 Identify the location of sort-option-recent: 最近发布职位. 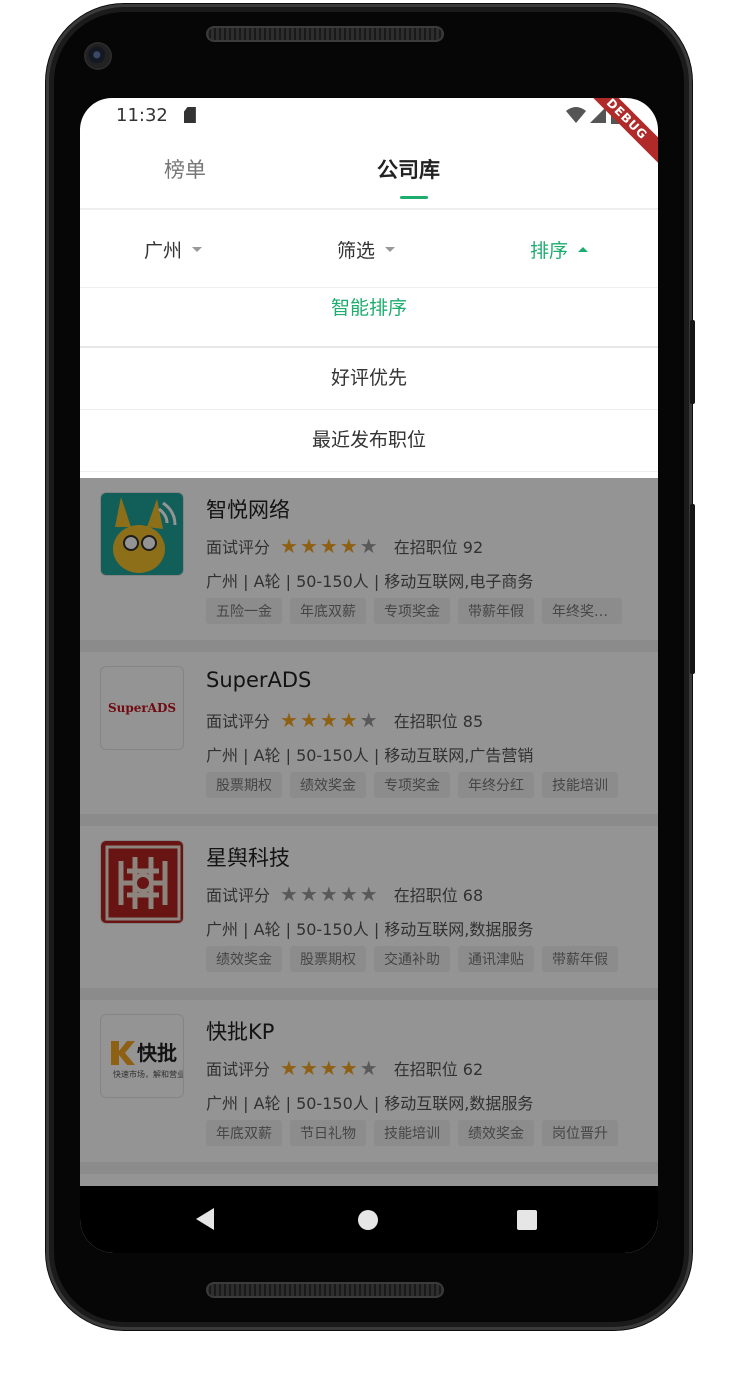
(369, 441).